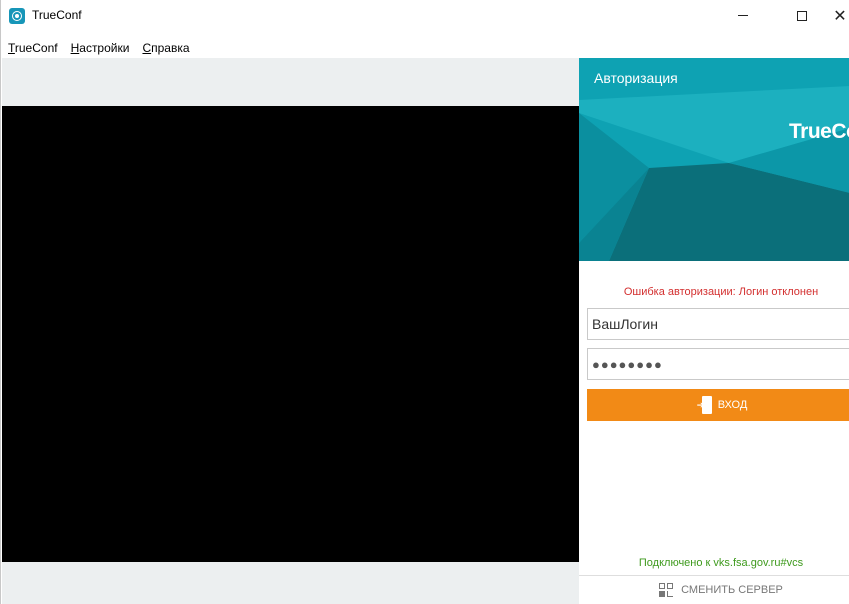  What do you see at coordinates (57, 15) in the screenshot?
I see `window-title: TrueConf` at bounding box center [57, 15].